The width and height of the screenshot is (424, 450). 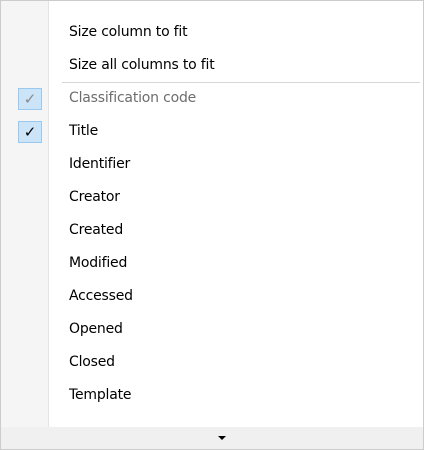 I want to click on menu-item-creator: Creator, so click(x=212, y=198).